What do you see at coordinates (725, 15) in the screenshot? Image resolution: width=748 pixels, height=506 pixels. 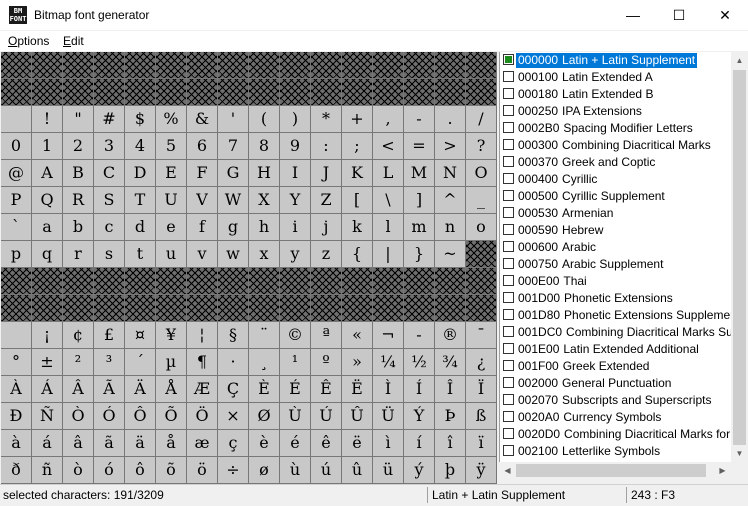 I see `close-button: ✕` at bounding box center [725, 15].